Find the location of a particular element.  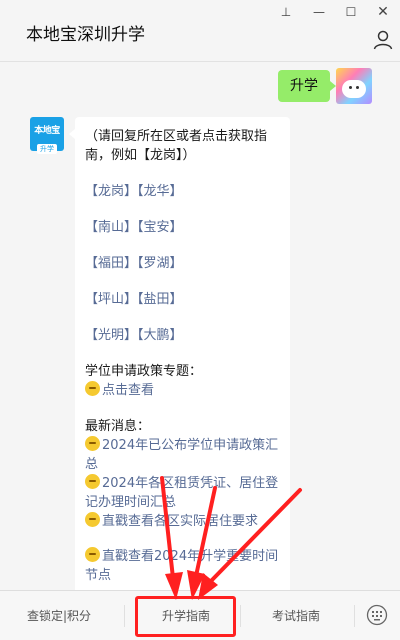

title-bar: ⊥ — ☐ ✕ 本地宝深圳升学 is located at coordinates (200, 31).